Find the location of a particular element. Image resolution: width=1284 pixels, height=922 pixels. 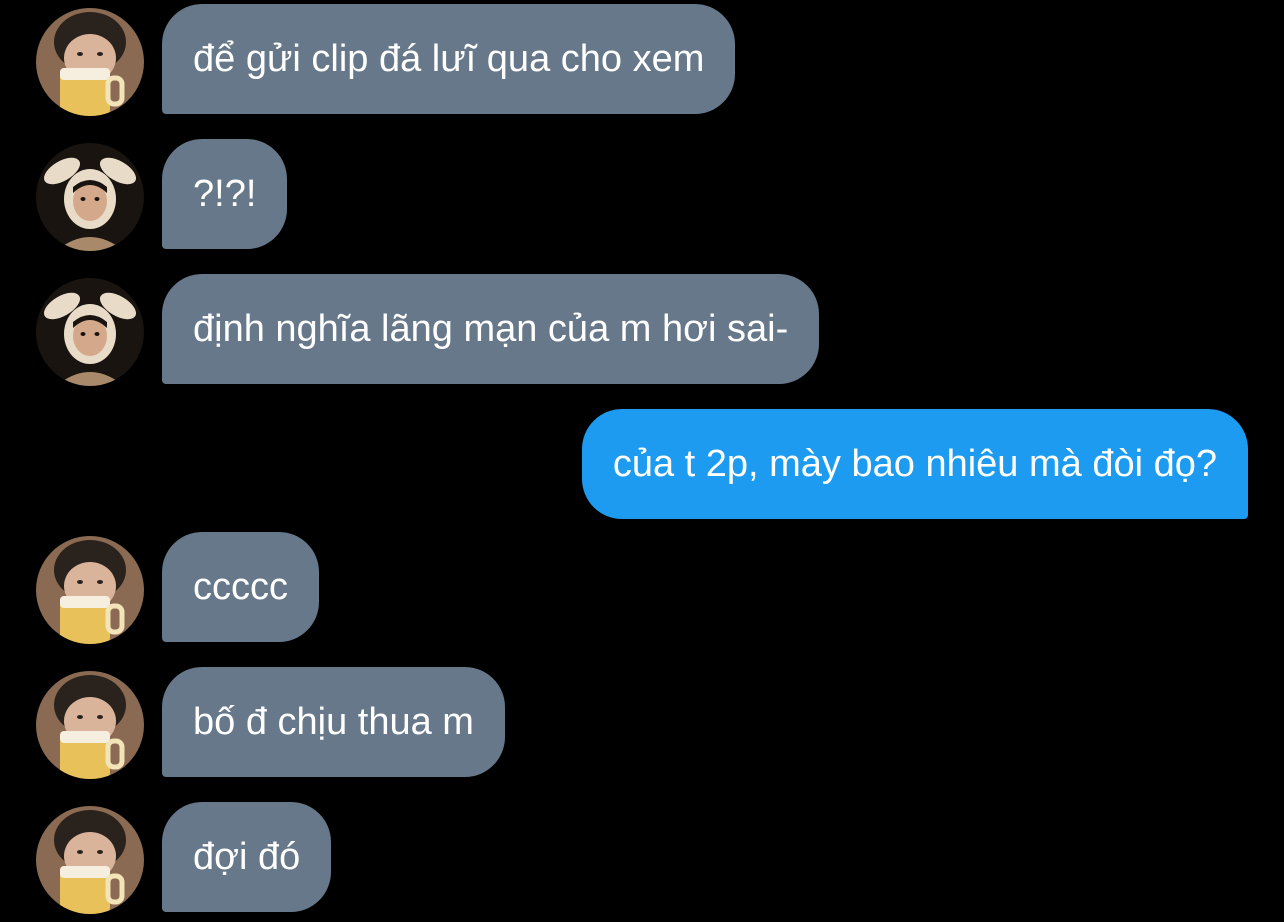

message-row: định nghĩa lãng mạn của m hơi sai- is located at coordinates (642, 330).